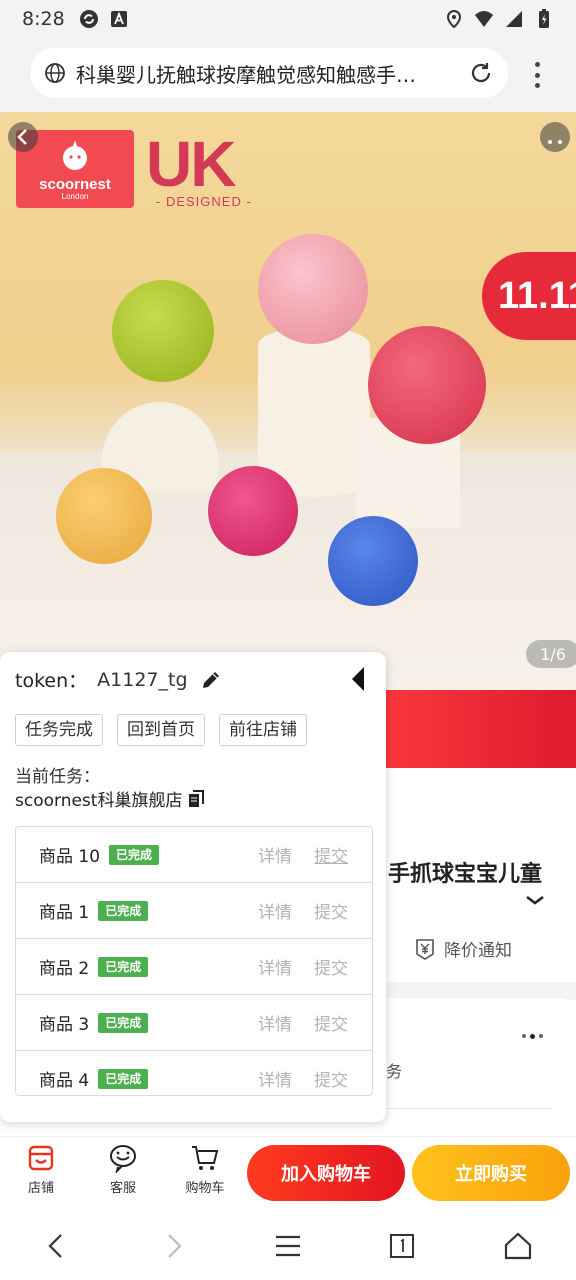 The image size is (576, 1280). What do you see at coordinates (123, 1159) in the screenshot?
I see `chat-icon` at bounding box center [123, 1159].